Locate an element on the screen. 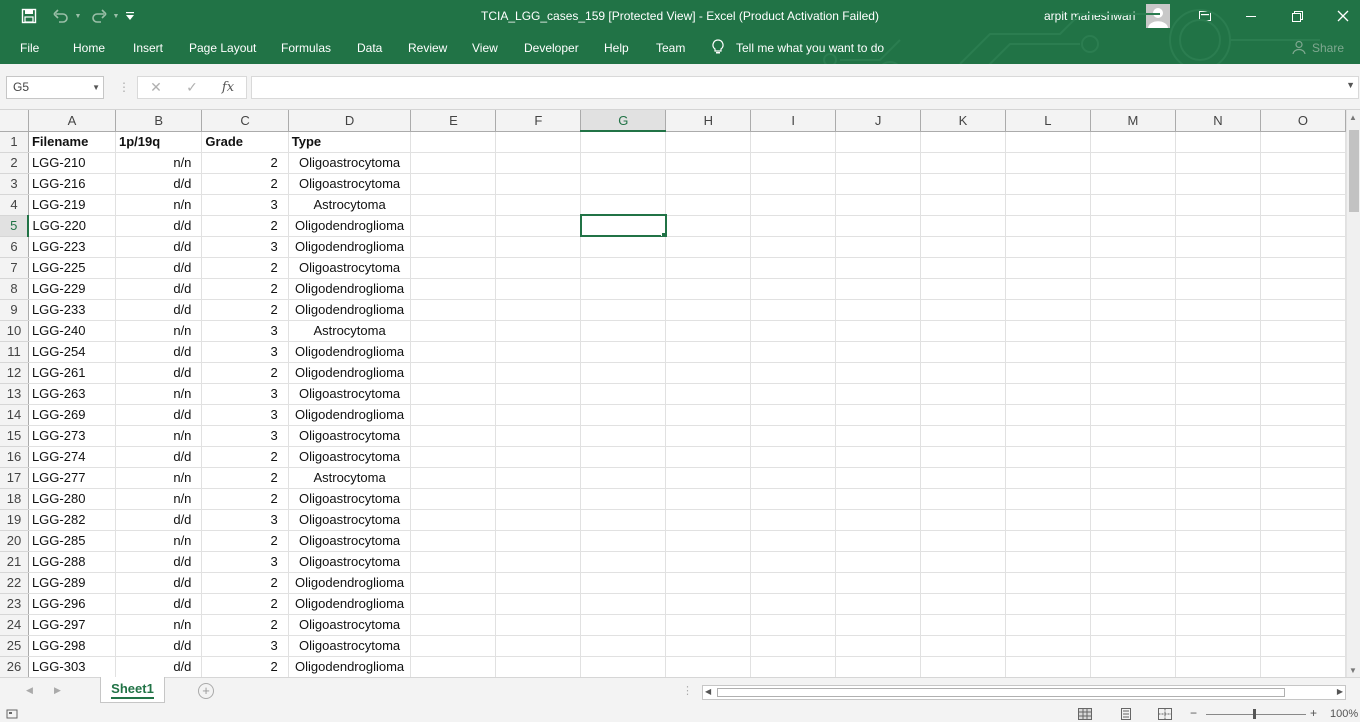 Image resolution: width=1360 pixels, height=723 pixels. row-header: 13 is located at coordinates (14, 394).